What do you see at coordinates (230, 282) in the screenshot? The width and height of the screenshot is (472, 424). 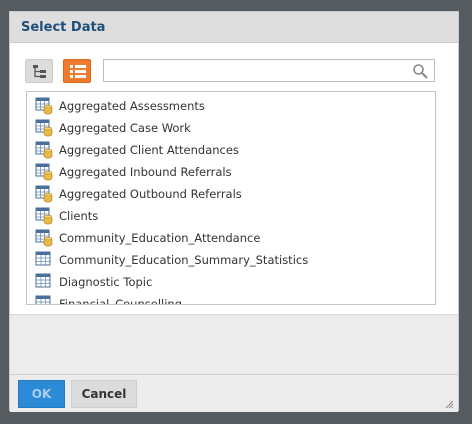 I see `list-item: Diagnostic Topic` at bounding box center [230, 282].